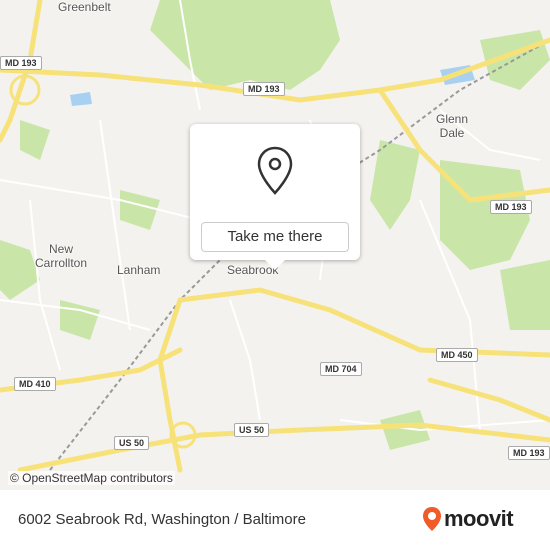 The height and width of the screenshot is (550, 550). Describe the element at coordinates (61, 256) in the screenshot. I see `place-label-new-carrollton: New Carrollton` at that location.